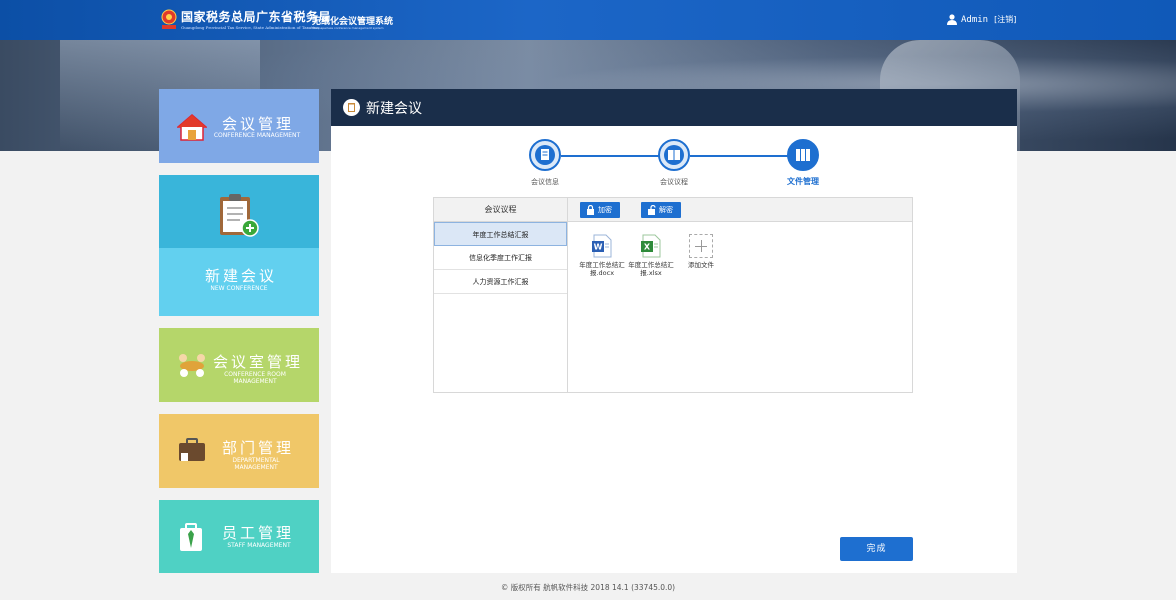  What do you see at coordinates (500, 234) in the screenshot?
I see `agenda-item: 年度工作总结汇报` at bounding box center [500, 234].